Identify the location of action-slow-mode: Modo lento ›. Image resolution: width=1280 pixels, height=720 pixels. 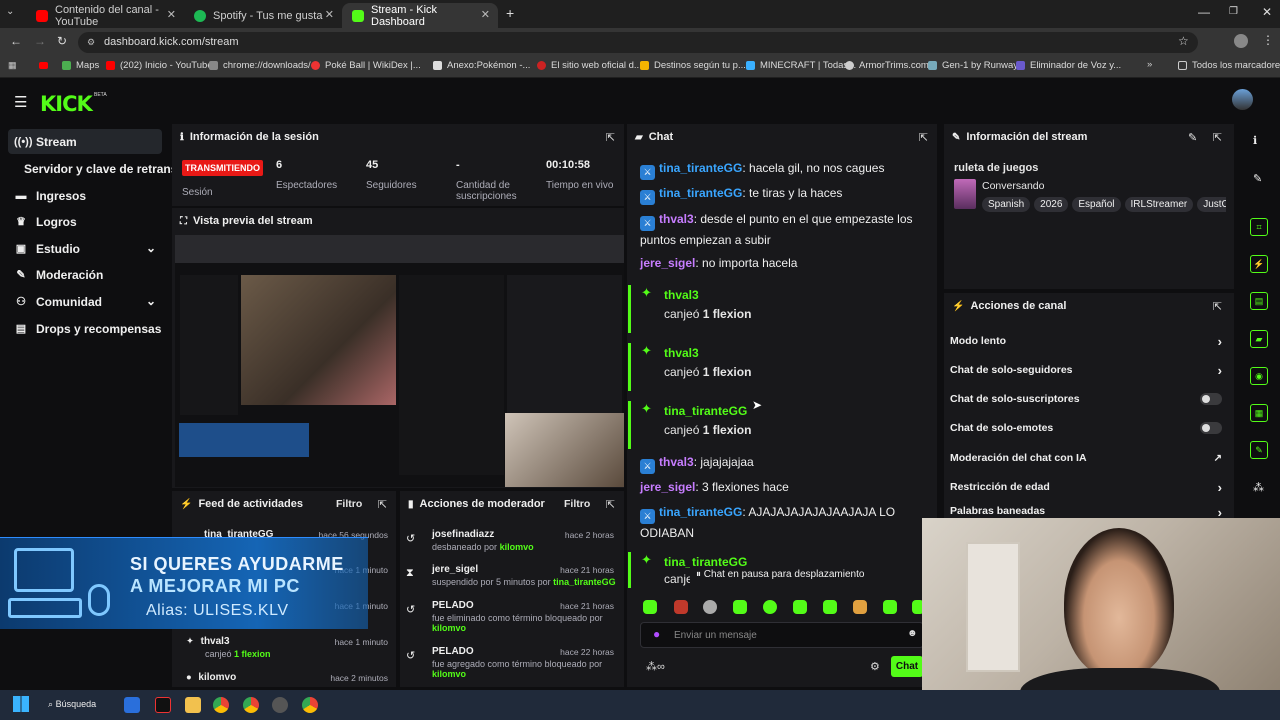
(1089, 341).